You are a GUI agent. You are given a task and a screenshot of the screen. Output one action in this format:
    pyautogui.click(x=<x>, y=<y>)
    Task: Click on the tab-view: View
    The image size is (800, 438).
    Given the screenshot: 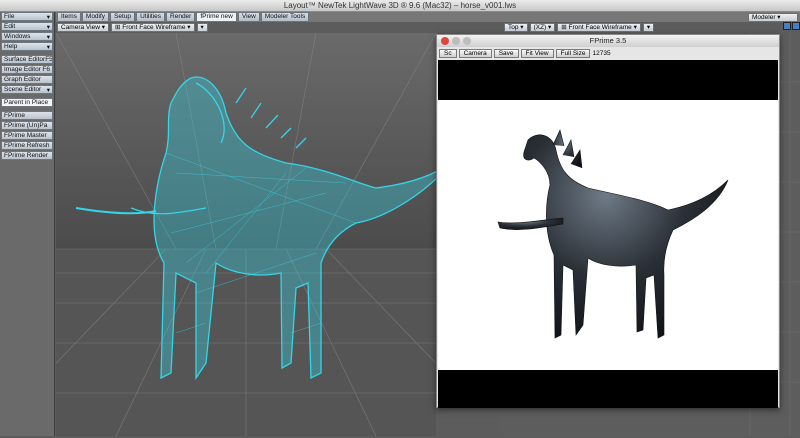 What is the action you would take?
    pyautogui.click(x=248, y=17)
    